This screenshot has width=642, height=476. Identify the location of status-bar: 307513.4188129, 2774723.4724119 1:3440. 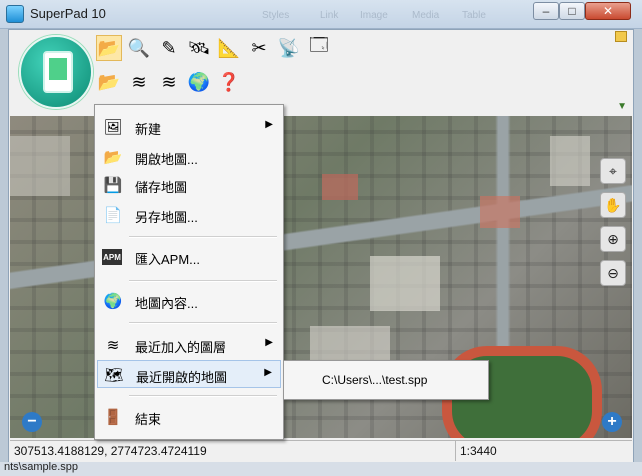
(321, 450).